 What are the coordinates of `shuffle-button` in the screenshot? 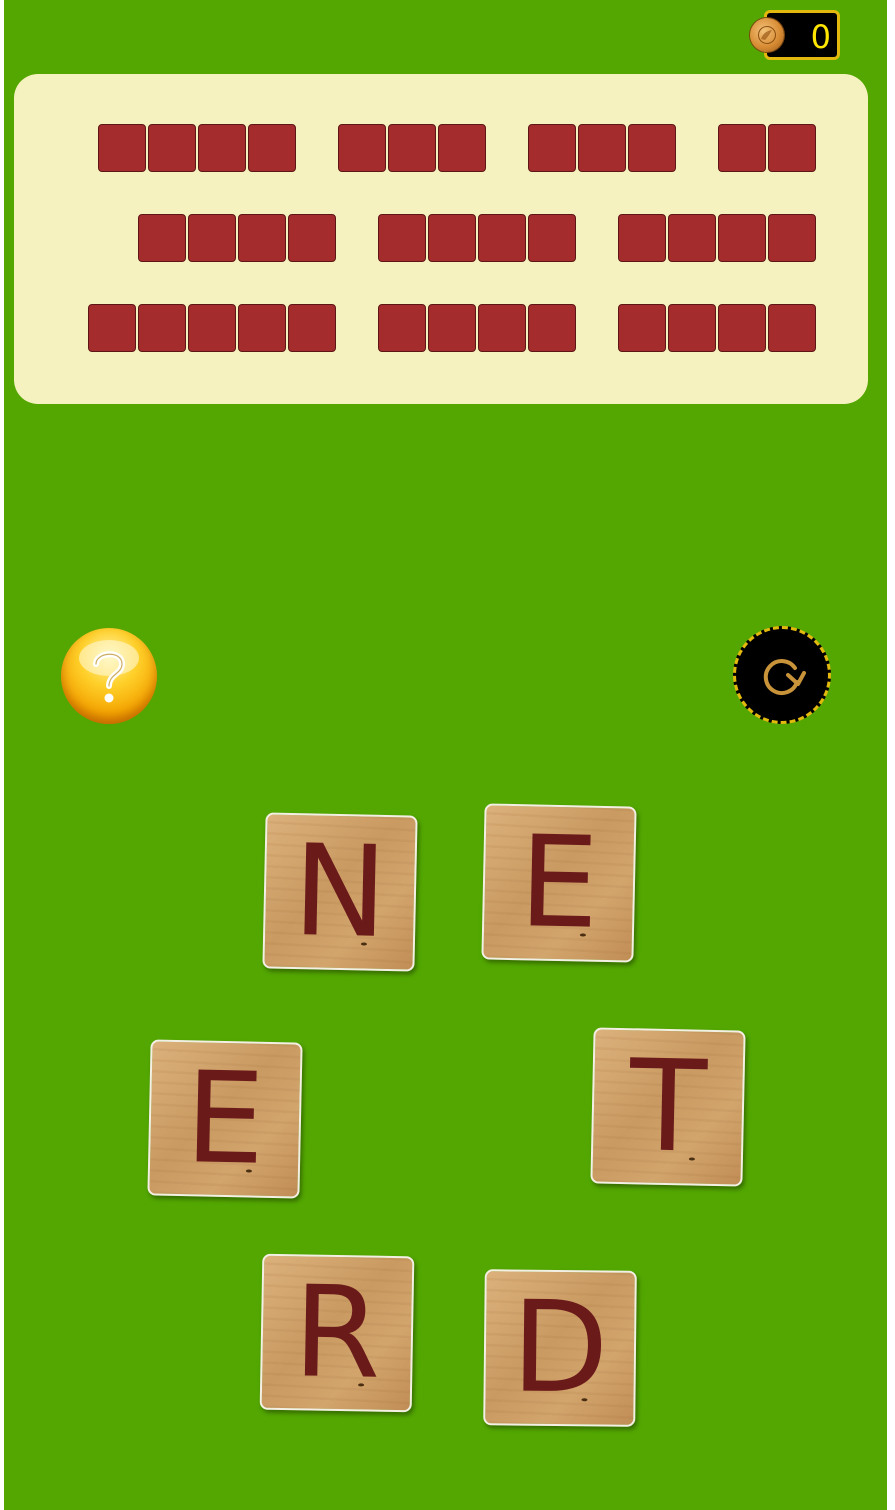 It's located at (782, 675).